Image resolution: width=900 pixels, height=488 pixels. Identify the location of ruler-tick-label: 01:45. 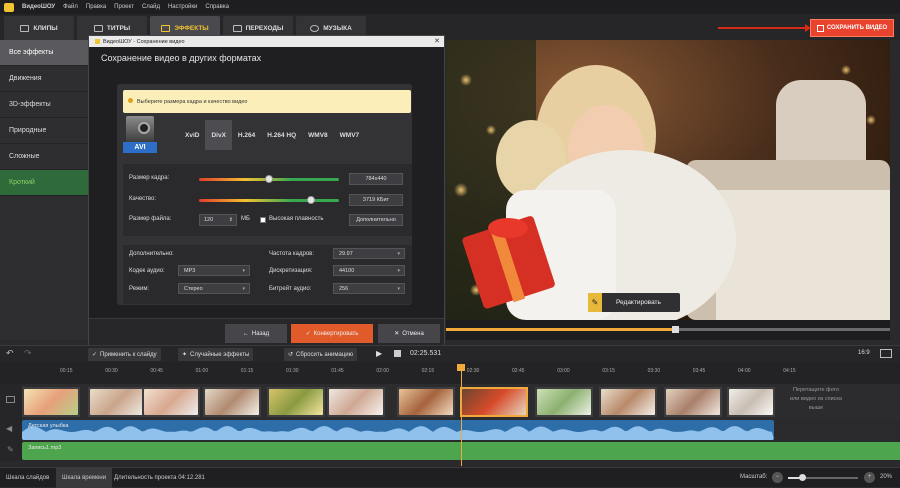
(337, 371).